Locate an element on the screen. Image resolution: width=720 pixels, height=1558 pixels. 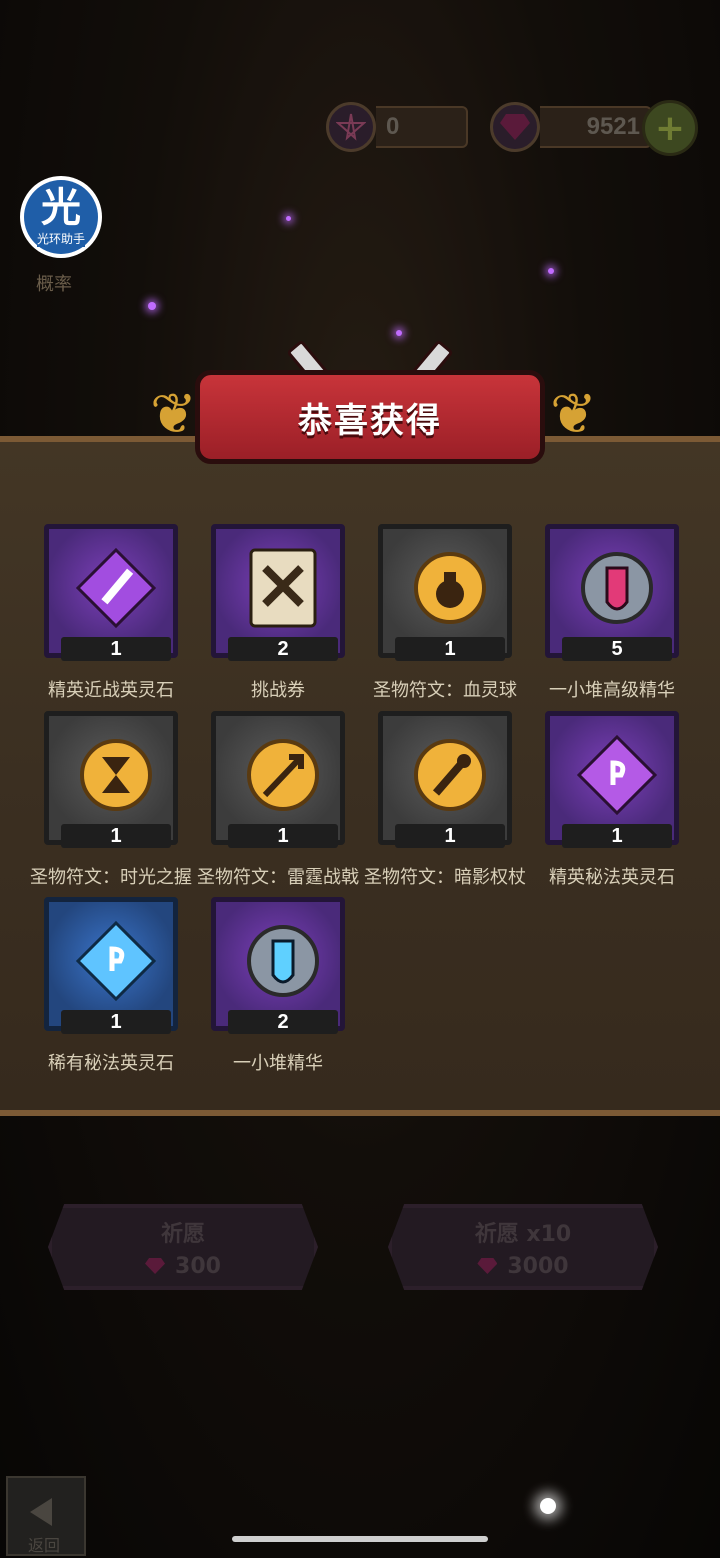
gem-currency: 9521 is located at coordinates (571, 127).